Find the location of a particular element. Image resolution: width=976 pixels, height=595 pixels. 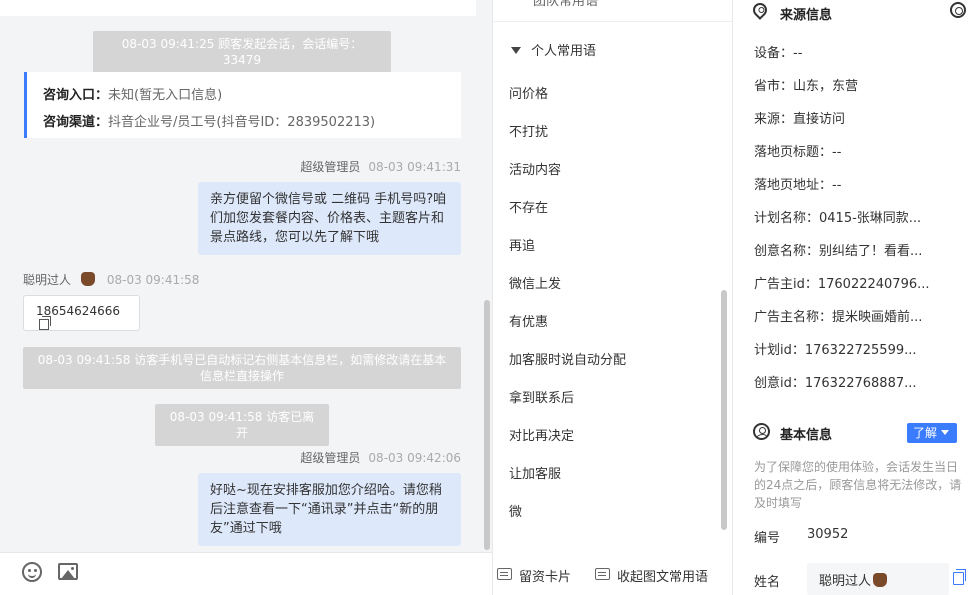

message-meta-agent-1: 超级管理员 08-03 09:41:31 is located at coordinates (380, 166).